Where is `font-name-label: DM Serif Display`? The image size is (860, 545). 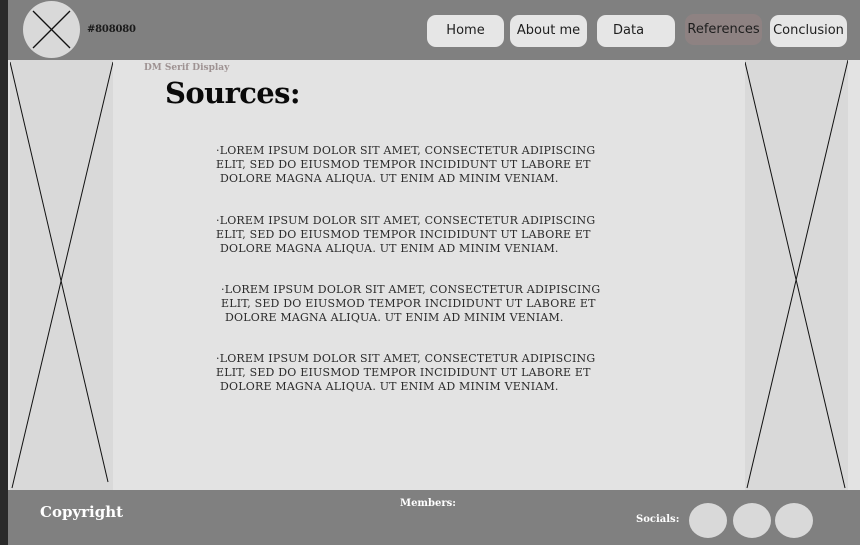
font-name-label: DM Serif Display is located at coordinates (187, 68).